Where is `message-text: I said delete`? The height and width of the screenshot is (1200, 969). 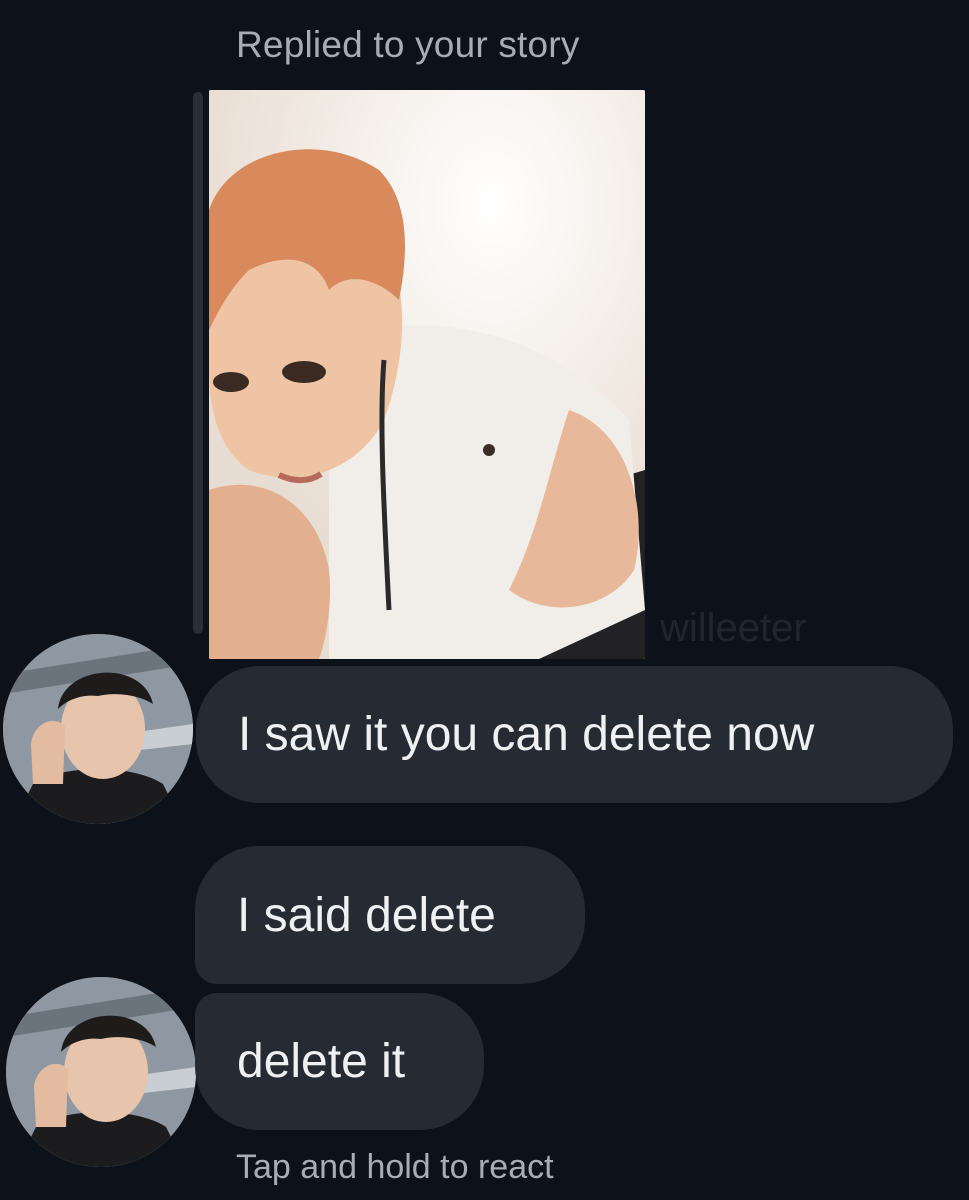
message-text: I said delete is located at coordinates (366, 915).